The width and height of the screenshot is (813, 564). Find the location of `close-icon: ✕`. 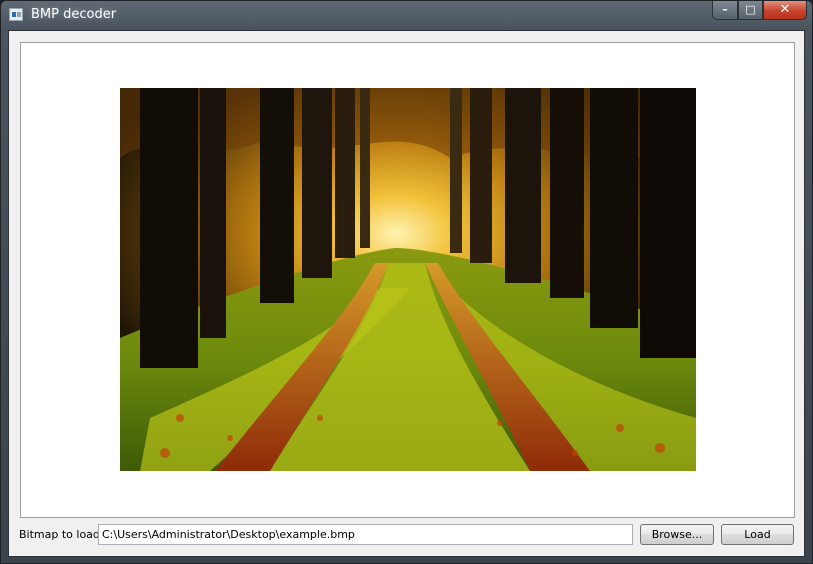

close-icon: ✕ is located at coordinates (785, 9).